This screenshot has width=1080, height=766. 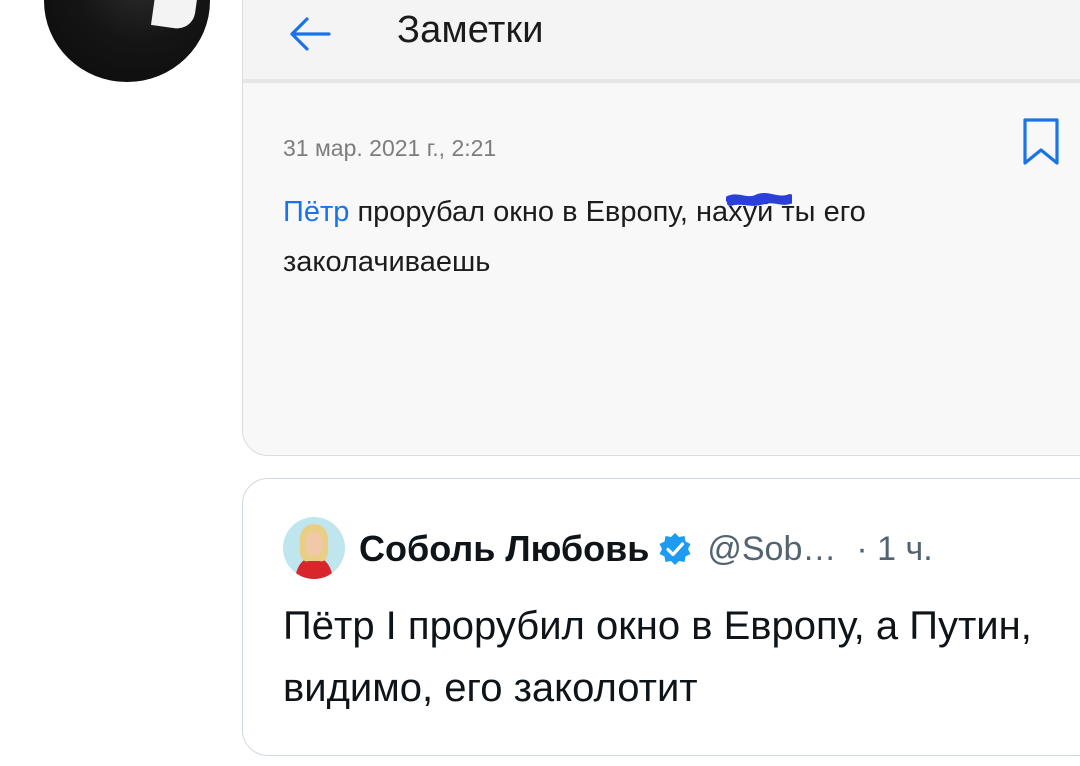 What do you see at coordinates (314, 548) in the screenshot?
I see `author-avatar` at bounding box center [314, 548].